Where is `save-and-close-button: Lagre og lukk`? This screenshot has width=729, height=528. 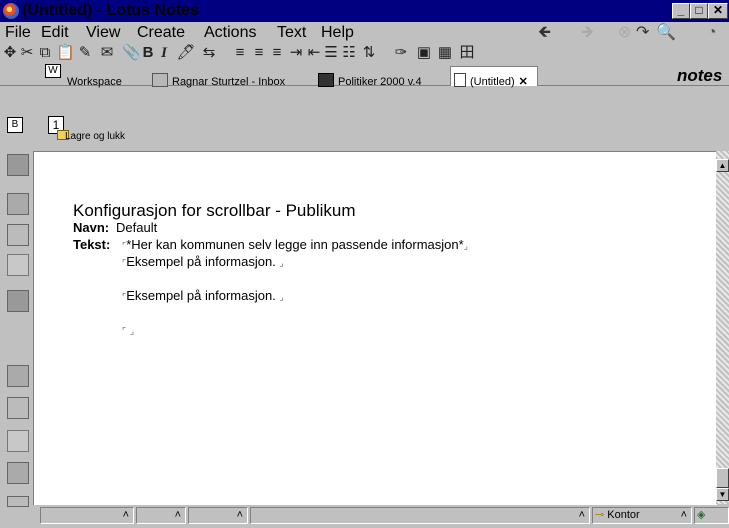
save-and-close-button: Lagre og lukk is located at coordinates (95, 136).